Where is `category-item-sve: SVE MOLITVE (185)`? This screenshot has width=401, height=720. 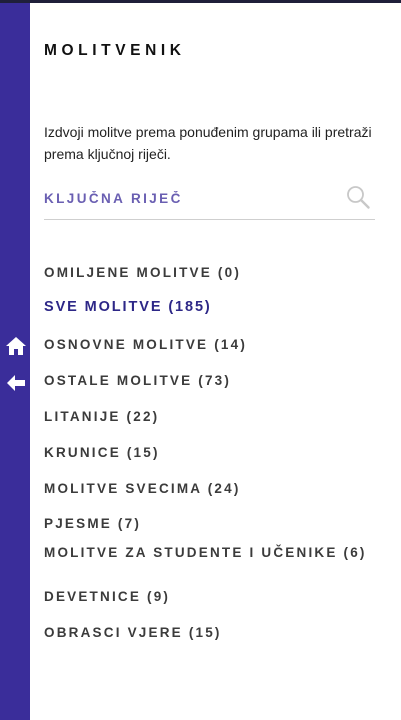 category-item-sve: SVE MOLITVE (185) is located at coordinates (219, 307).